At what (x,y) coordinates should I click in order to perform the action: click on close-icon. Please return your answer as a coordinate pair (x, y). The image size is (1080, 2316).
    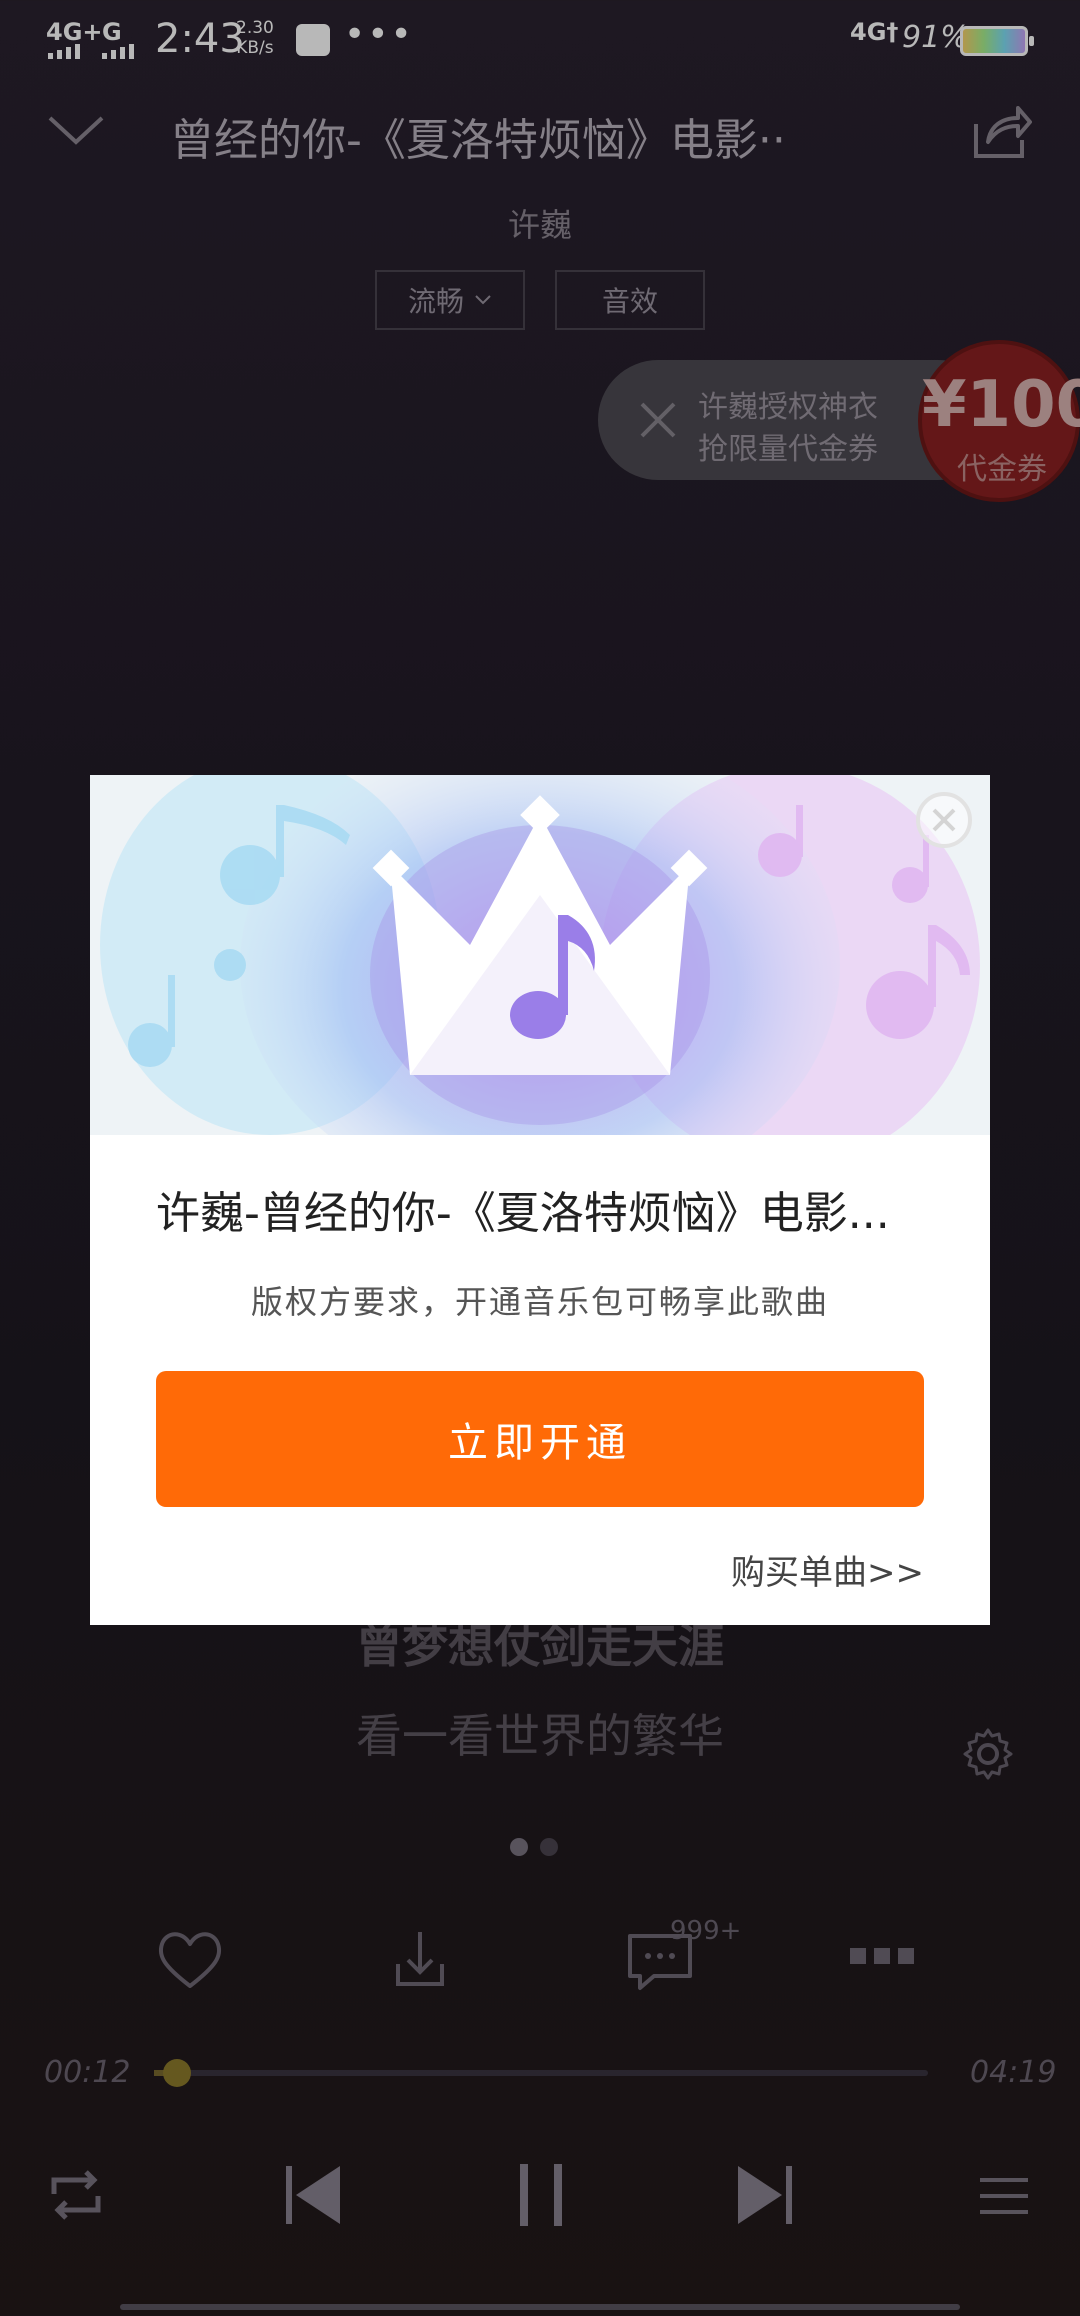
    Looking at the image, I should click on (944, 820).